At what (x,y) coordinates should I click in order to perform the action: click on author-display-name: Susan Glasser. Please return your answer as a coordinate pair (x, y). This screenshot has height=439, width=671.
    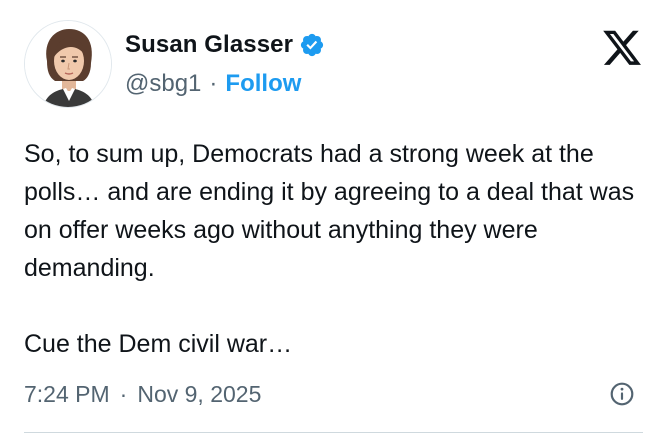
    Looking at the image, I should click on (209, 45).